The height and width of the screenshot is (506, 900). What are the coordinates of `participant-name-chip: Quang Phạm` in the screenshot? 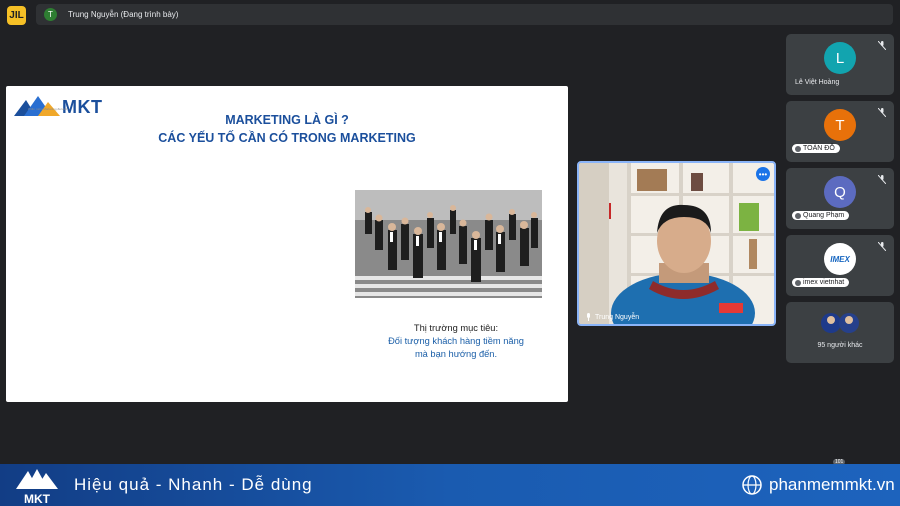 It's located at (821, 215).